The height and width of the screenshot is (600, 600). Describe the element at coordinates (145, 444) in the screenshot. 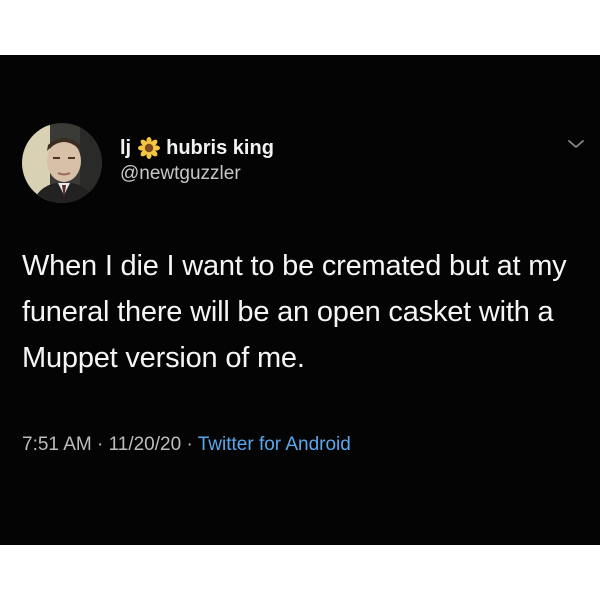

I see `tweet-date: 11/20/20` at that location.